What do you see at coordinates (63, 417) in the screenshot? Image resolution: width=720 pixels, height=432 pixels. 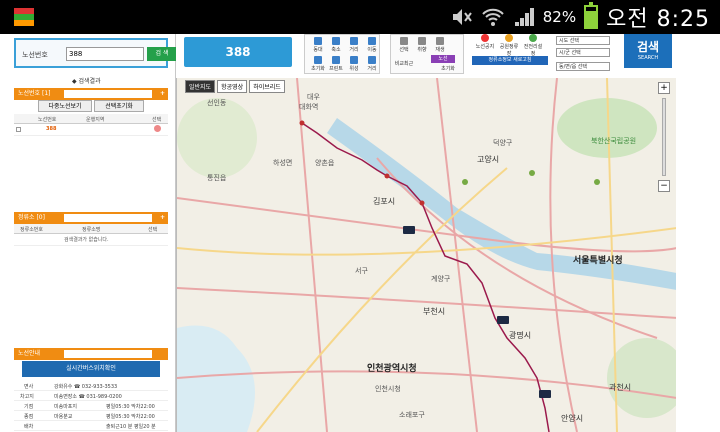 I see `info-value: 마용분교` at bounding box center [63, 417].